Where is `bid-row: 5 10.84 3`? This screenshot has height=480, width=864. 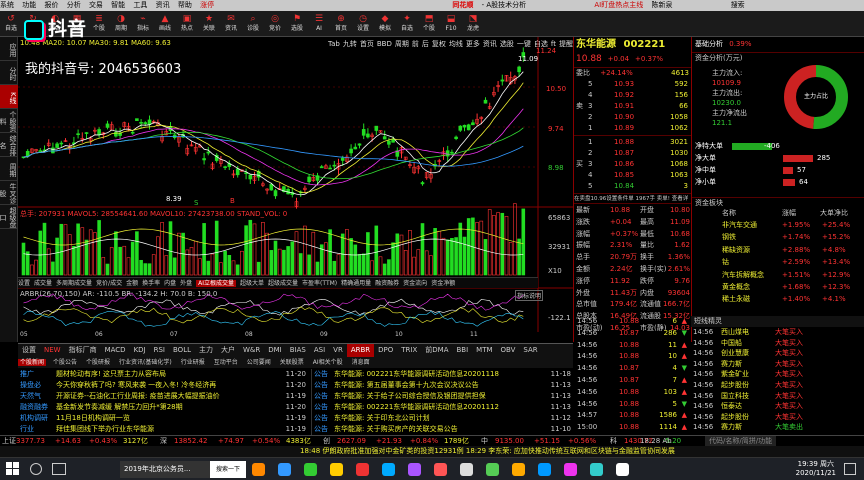 bid-row: 5 10.84 3 is located at coordinates (633, 186).